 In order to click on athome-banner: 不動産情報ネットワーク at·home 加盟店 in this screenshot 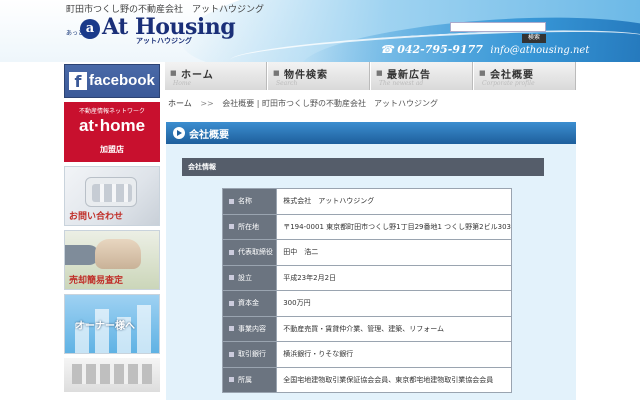, I will do `click(112, 132)`.